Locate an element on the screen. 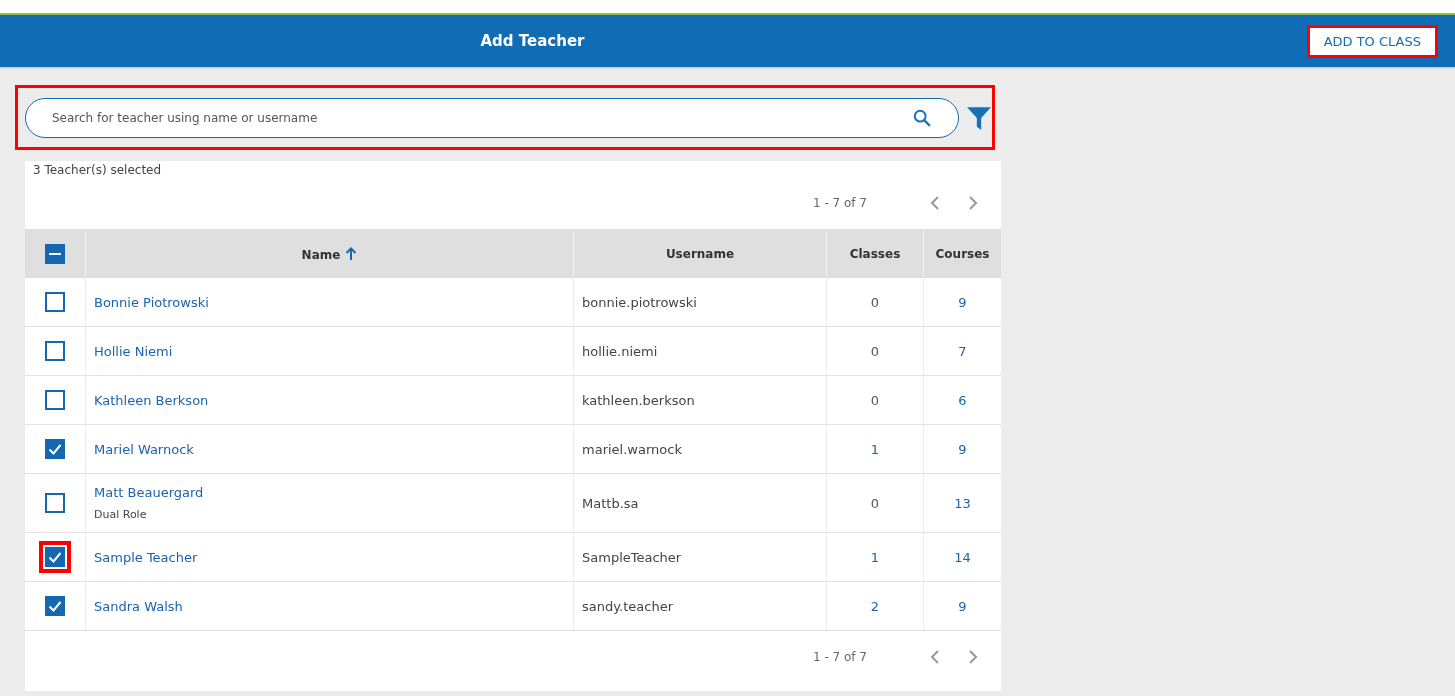  username-text: bonnie.piotrowski is located at coordinates (639, 302).